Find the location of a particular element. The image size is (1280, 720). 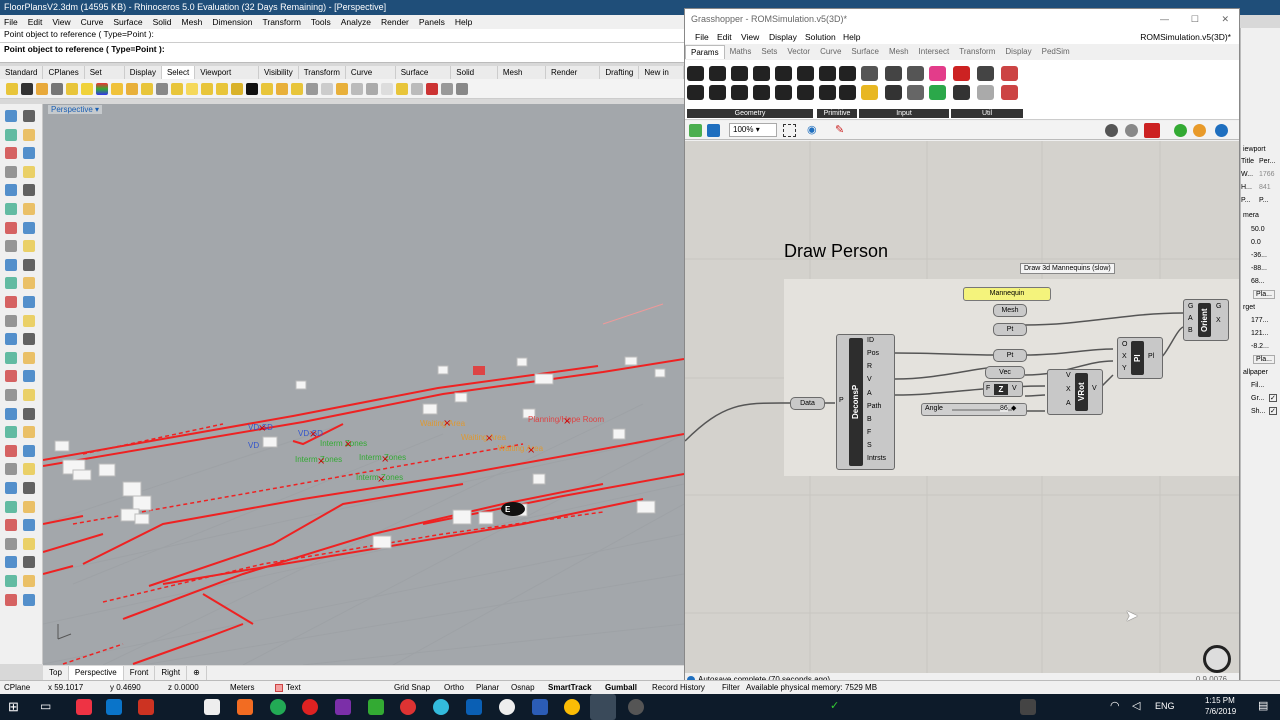

number-param-icon is located at coordinates (827, 92).